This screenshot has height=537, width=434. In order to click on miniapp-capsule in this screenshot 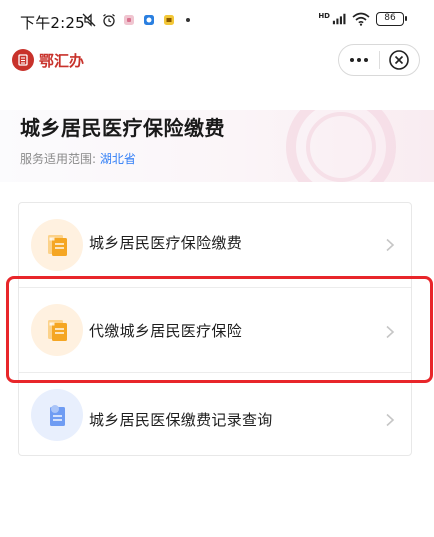, I will do `click(379, 60)`.